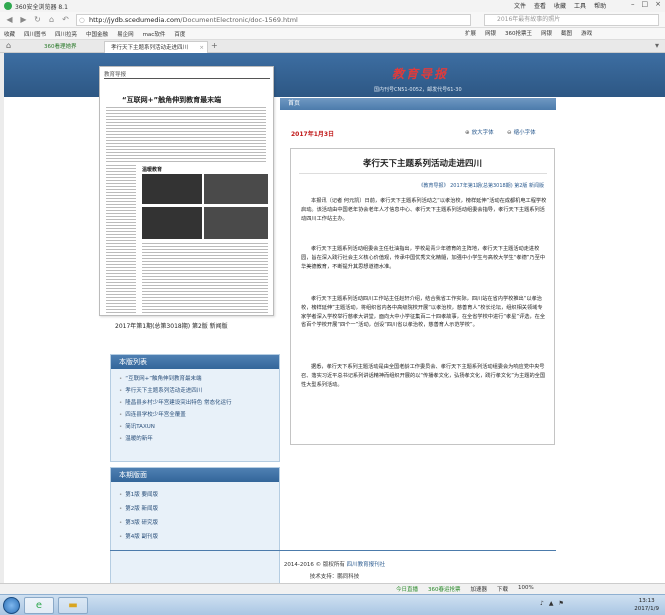 This screenshot has width=665, height=615. Describe the element at coordinates (420, 73) in the screenshot. I see `site-logo: 教育导报` at that location.